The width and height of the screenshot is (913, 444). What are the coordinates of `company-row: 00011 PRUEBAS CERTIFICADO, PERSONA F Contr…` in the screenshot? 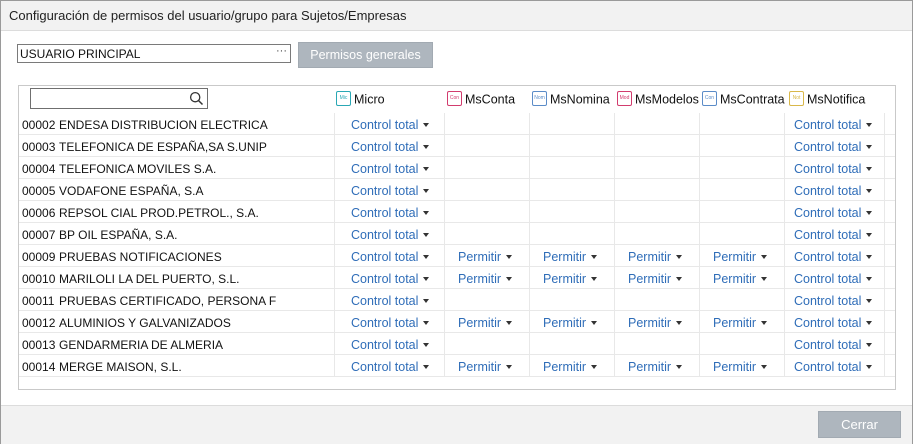 It's located at (457, 300).